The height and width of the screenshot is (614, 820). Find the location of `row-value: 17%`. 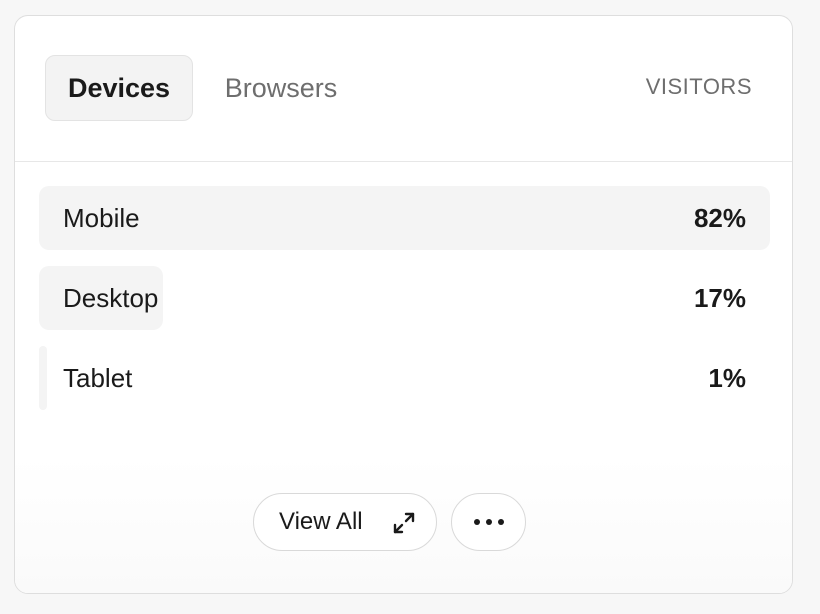

row-value: 17% is located at coordinates (719, 298).